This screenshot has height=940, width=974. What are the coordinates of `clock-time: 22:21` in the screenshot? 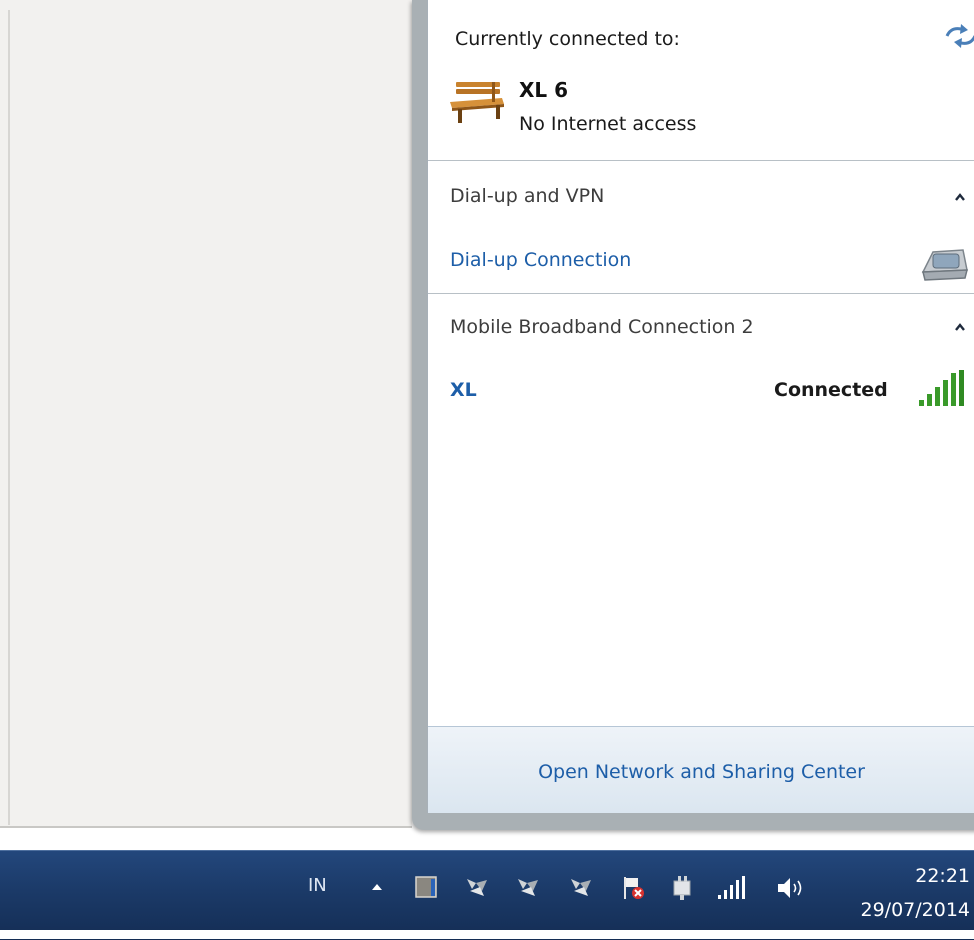 It's located at (910, 876).